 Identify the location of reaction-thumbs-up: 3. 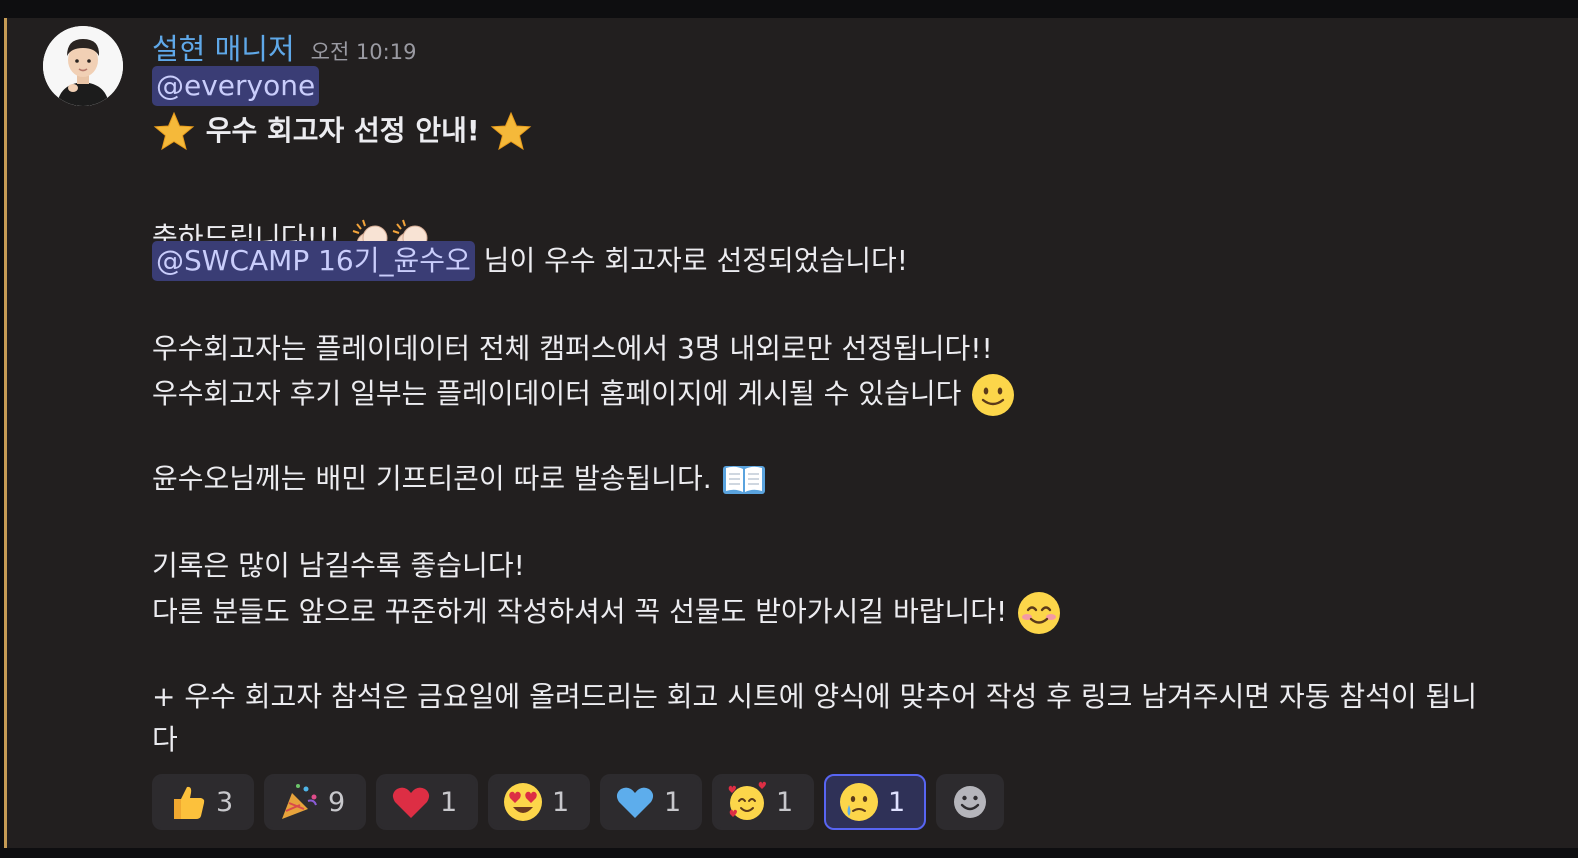
(203, 802).